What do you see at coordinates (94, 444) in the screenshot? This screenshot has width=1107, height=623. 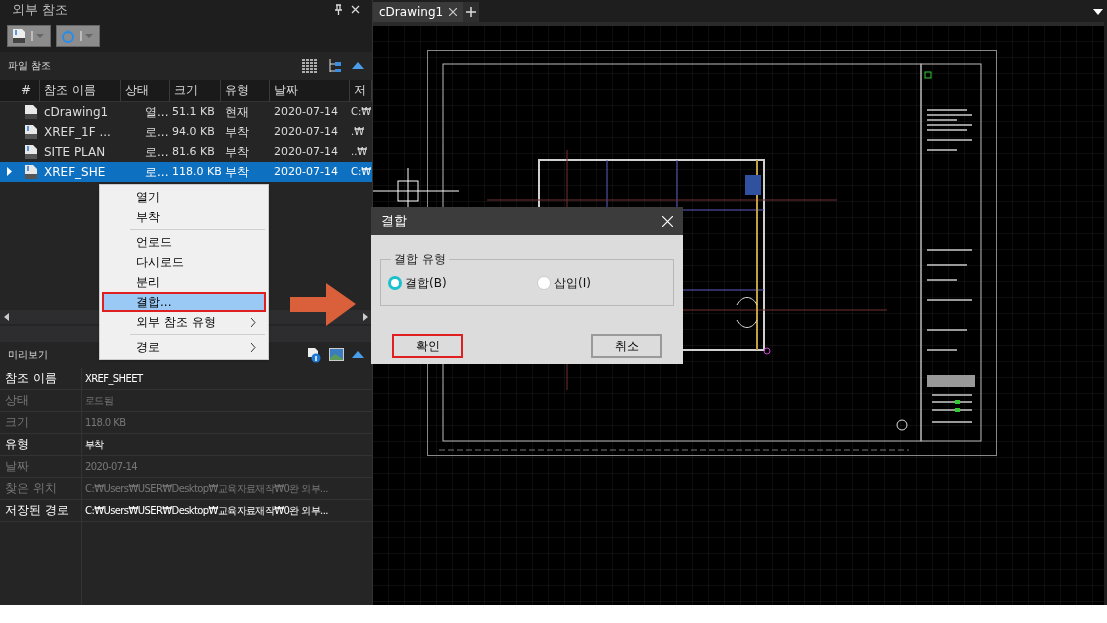 I see `property-value: 부착` at bounding box center [94, 444].